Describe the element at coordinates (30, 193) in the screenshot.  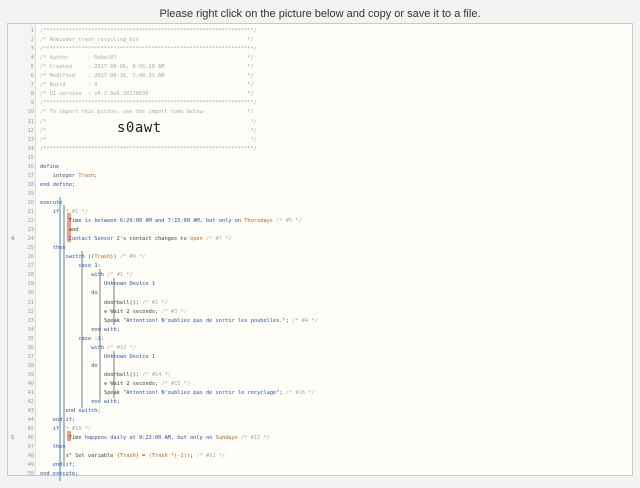
I see `line-number: 19` at that location.